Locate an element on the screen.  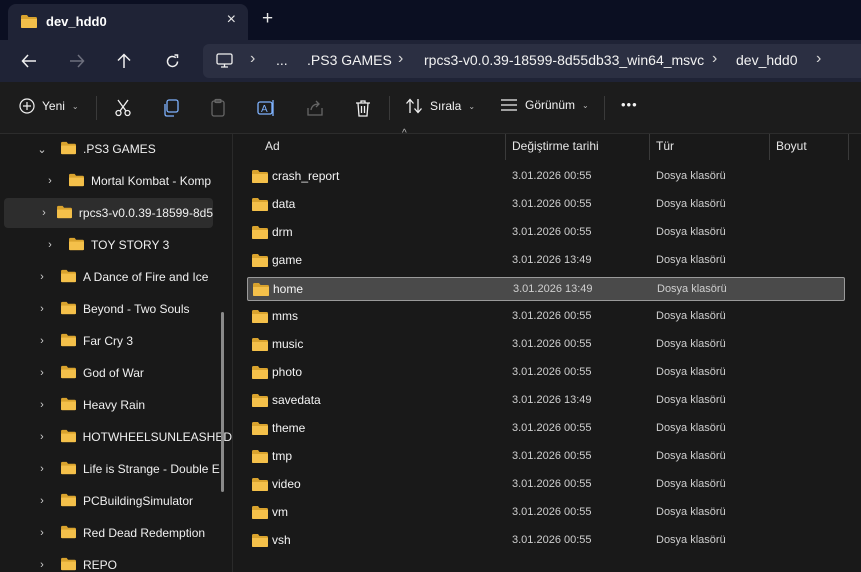
breadcrumb-dev-hdd0: dev_hdd0 is located at coordinates (767, 60).